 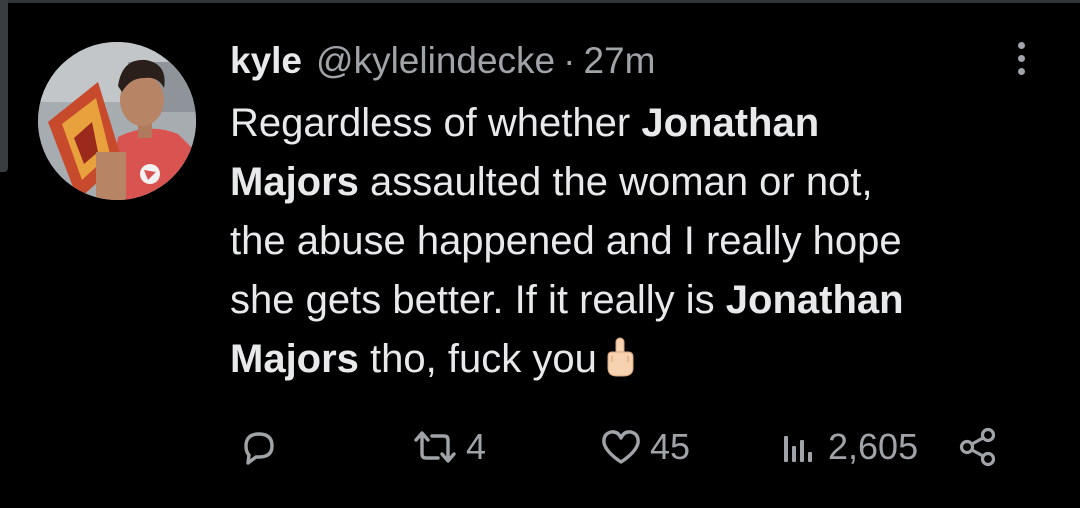 What do you see at coordinates (117, 121) in the screenshot?
I see `avatar` at bounding box center [117, 121].